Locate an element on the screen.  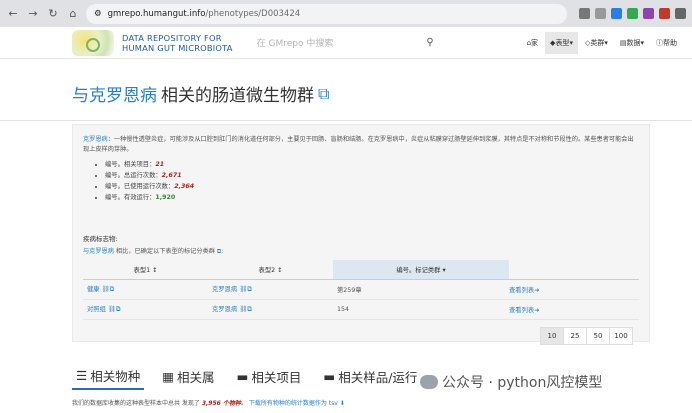
species-count: 3,956 个物种 is located at coordinates (221, 403).